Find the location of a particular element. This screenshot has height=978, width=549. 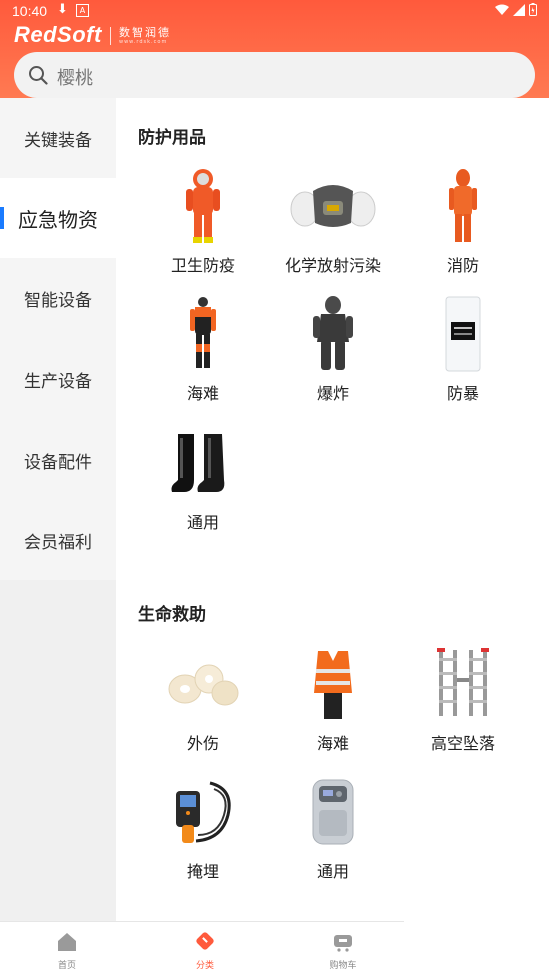

tab-cart: 购物车 is located at coordinates (343, 950).